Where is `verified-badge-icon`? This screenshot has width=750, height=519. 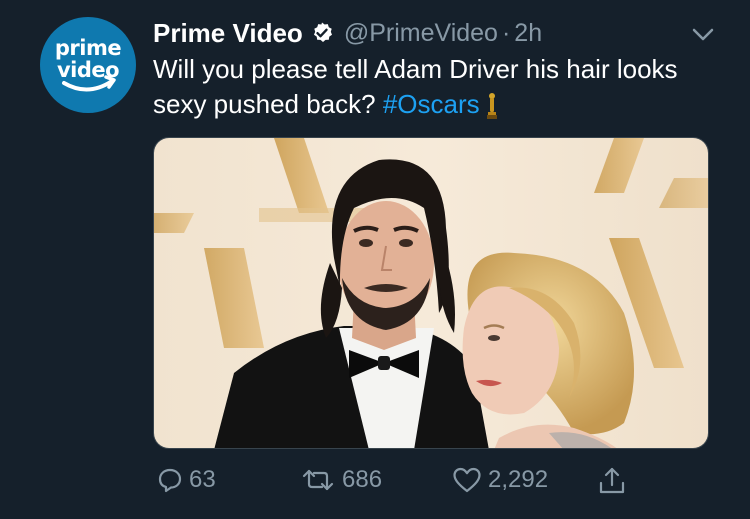
verified-badge-icon is located at coordinates (322, 32).